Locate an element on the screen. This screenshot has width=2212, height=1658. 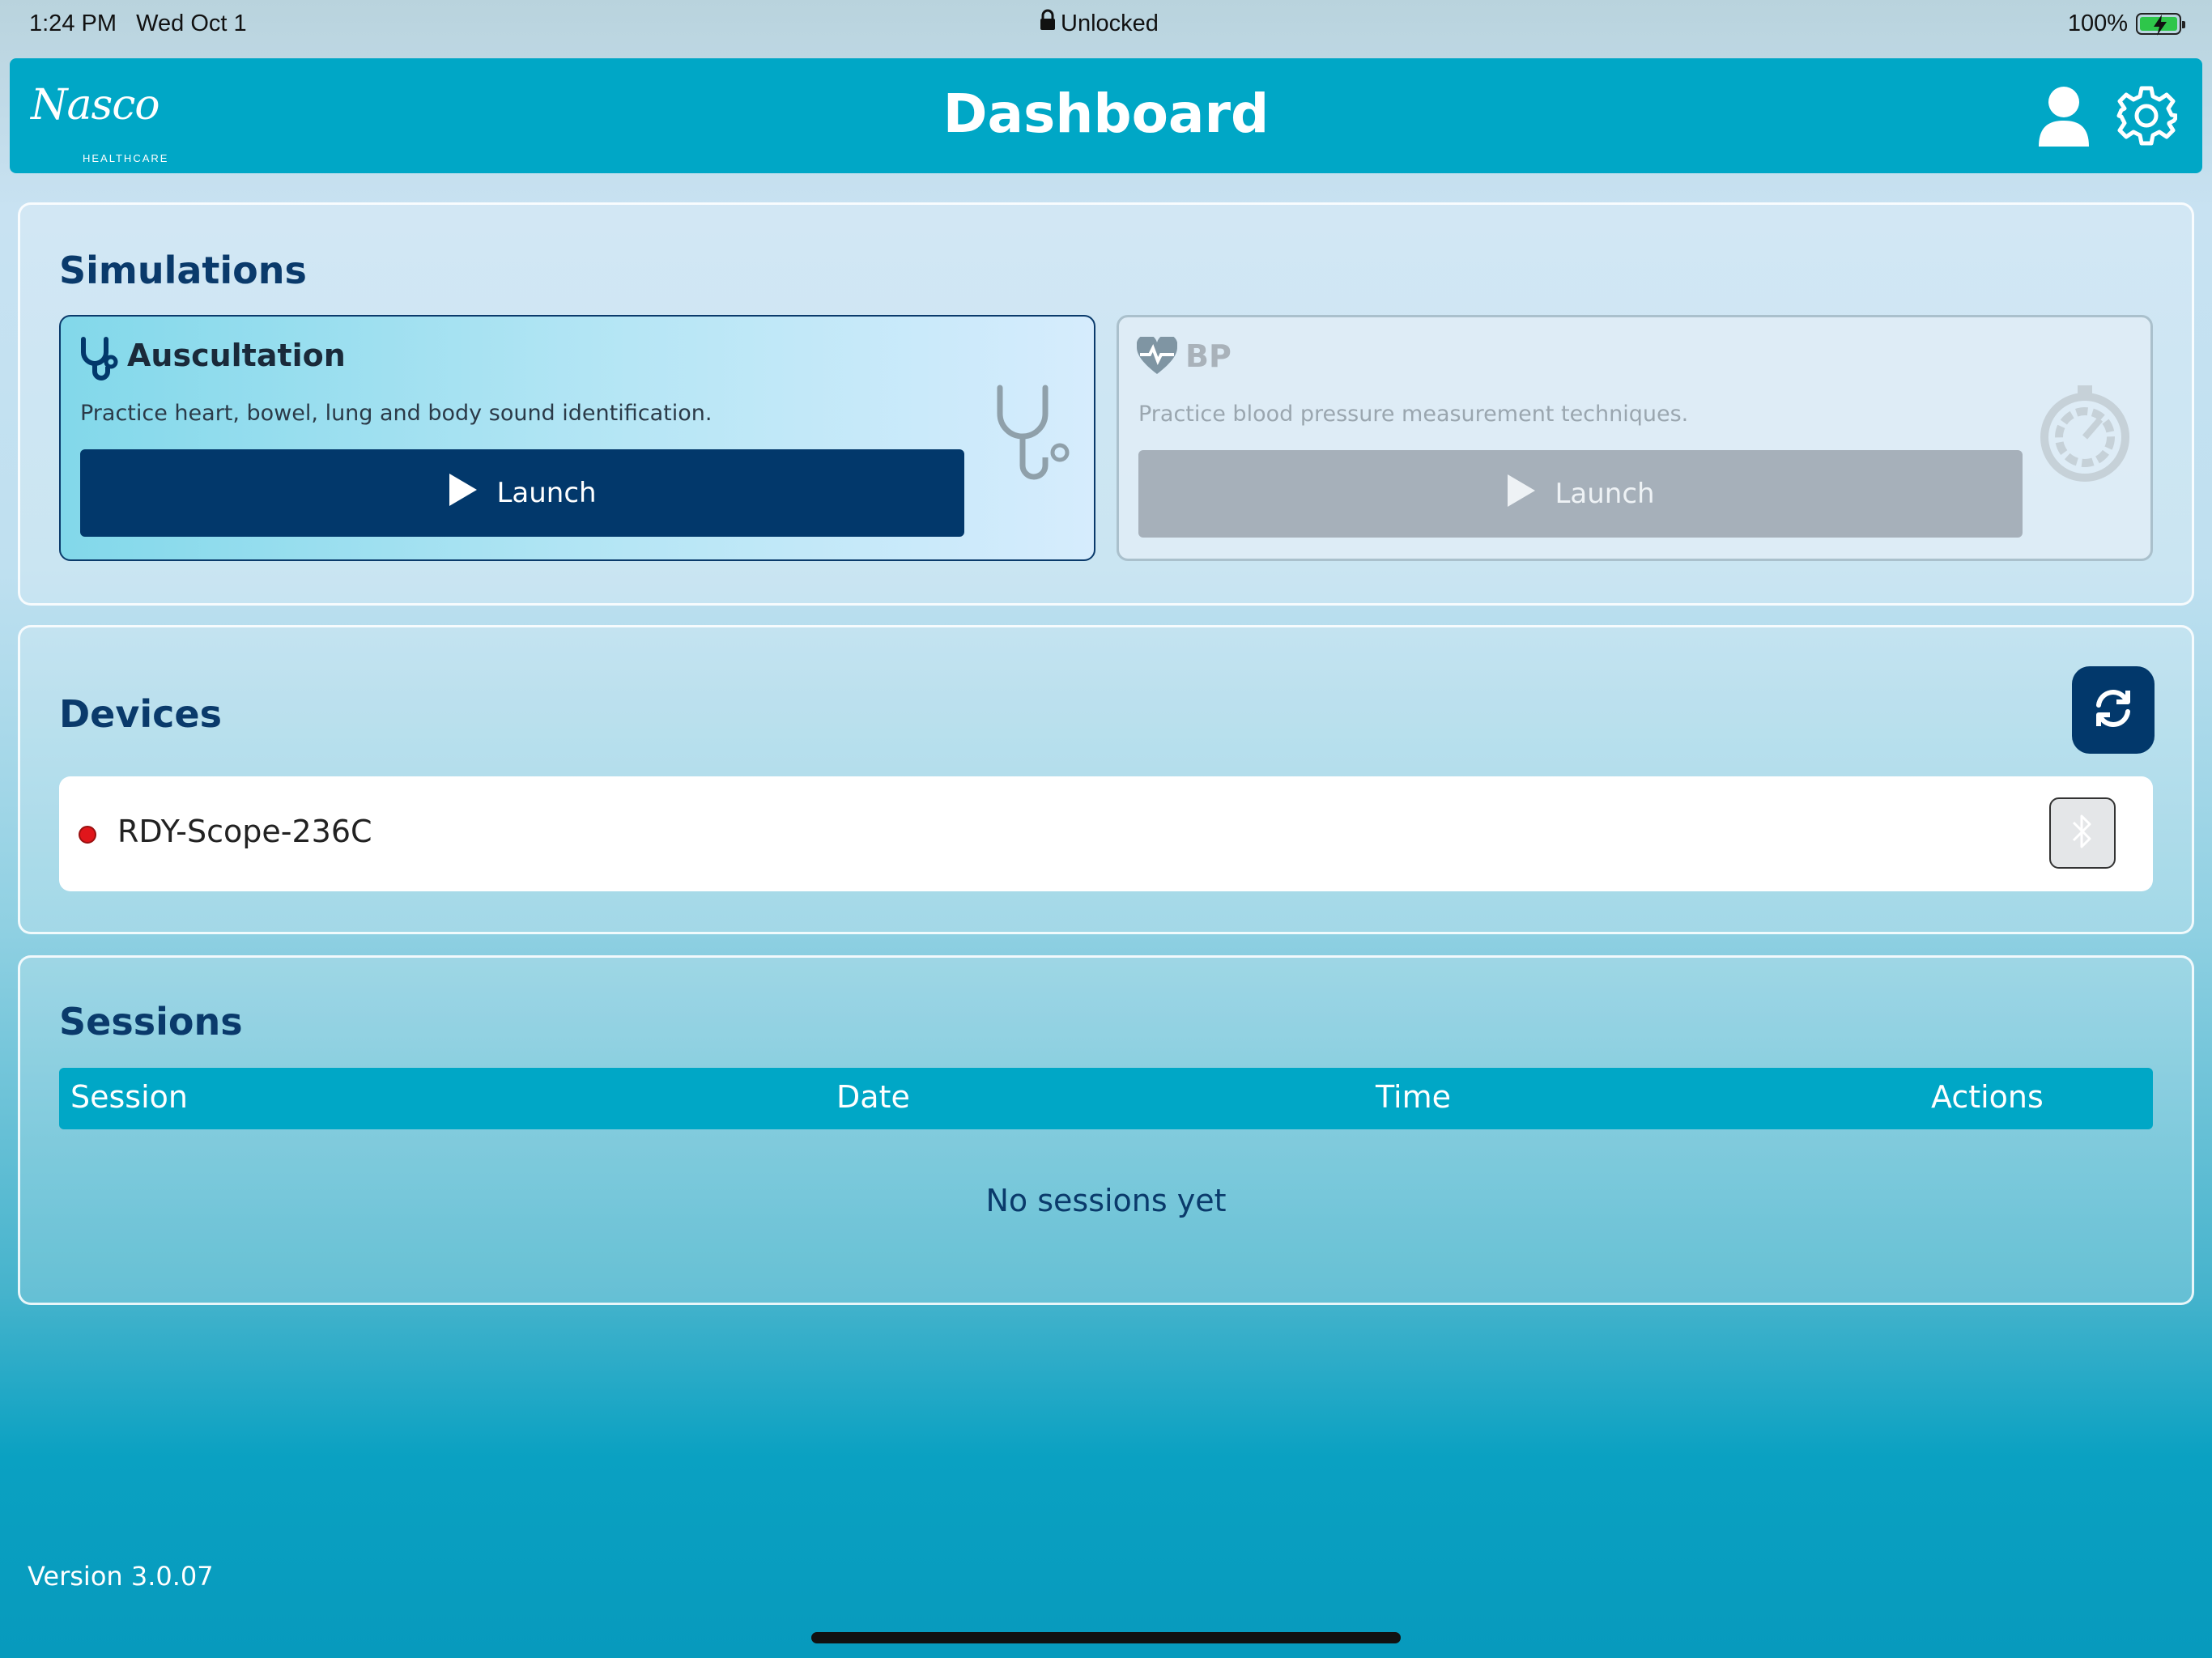
bluetooth-connect-button is located at coordinates (2082, 833).